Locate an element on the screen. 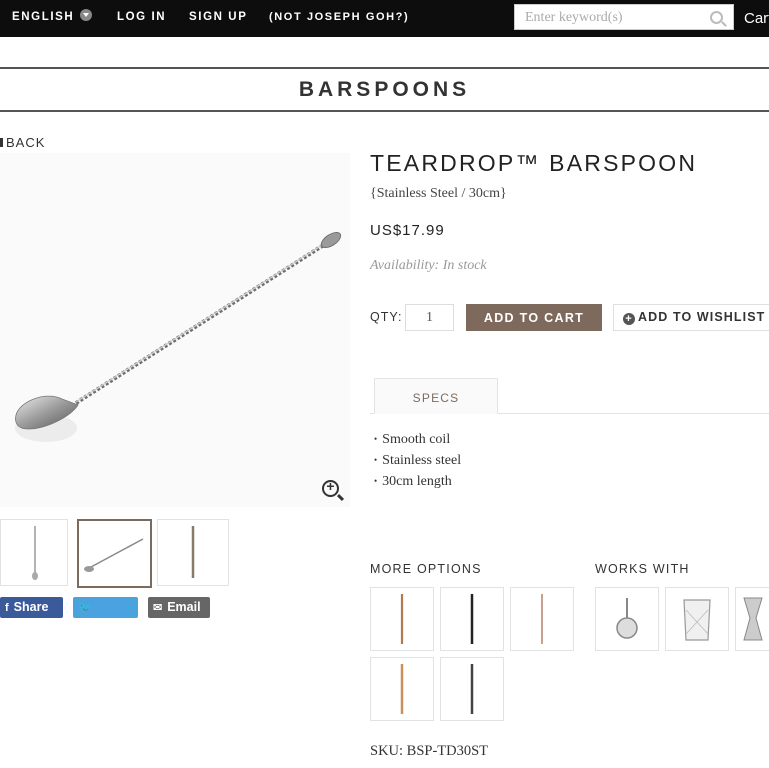 The width and height of the screenshot is (769, 768). more-options-heading: MORE OPTIONS is located at coordinates (426, 569).